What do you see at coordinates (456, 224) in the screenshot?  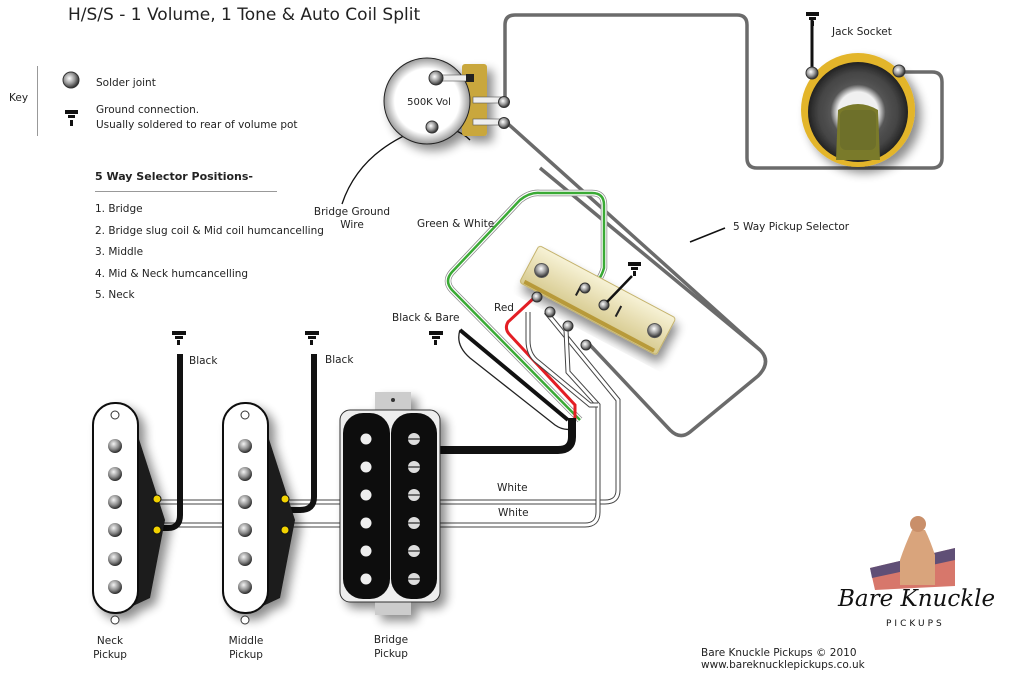 I see `green-white-wire-label: Green & White` at bounding box center [456, 224].